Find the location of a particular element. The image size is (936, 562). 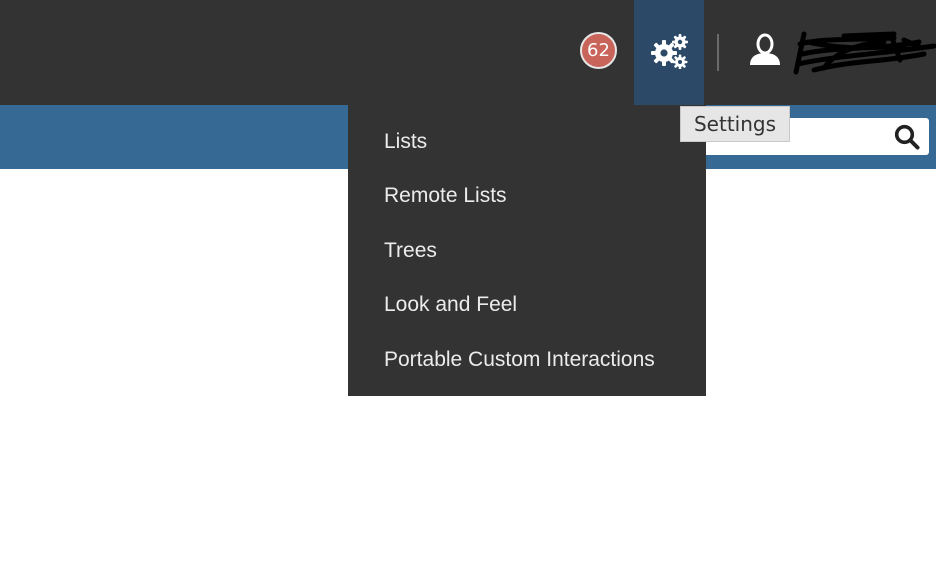

settings-tooltip: Settings is located at coordinates (735, 124).